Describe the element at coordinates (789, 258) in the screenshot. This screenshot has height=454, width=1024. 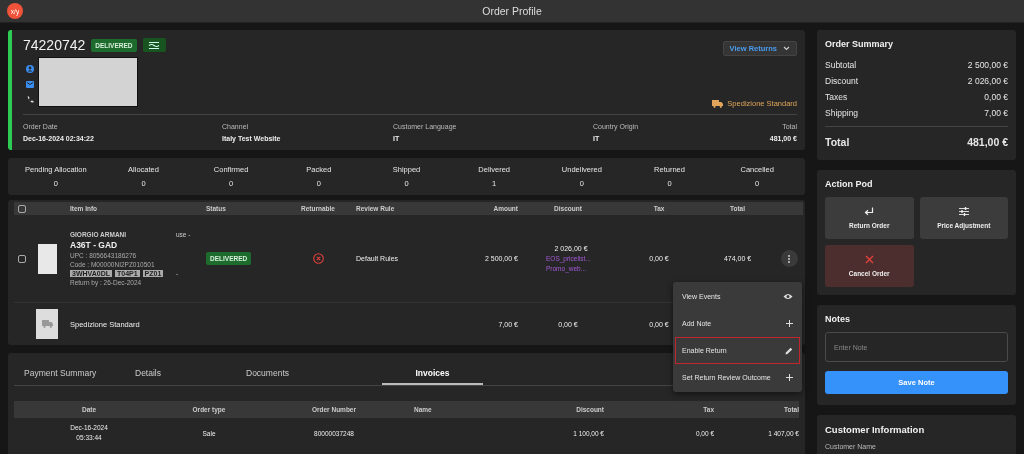
I see `more-options-button` at that location.